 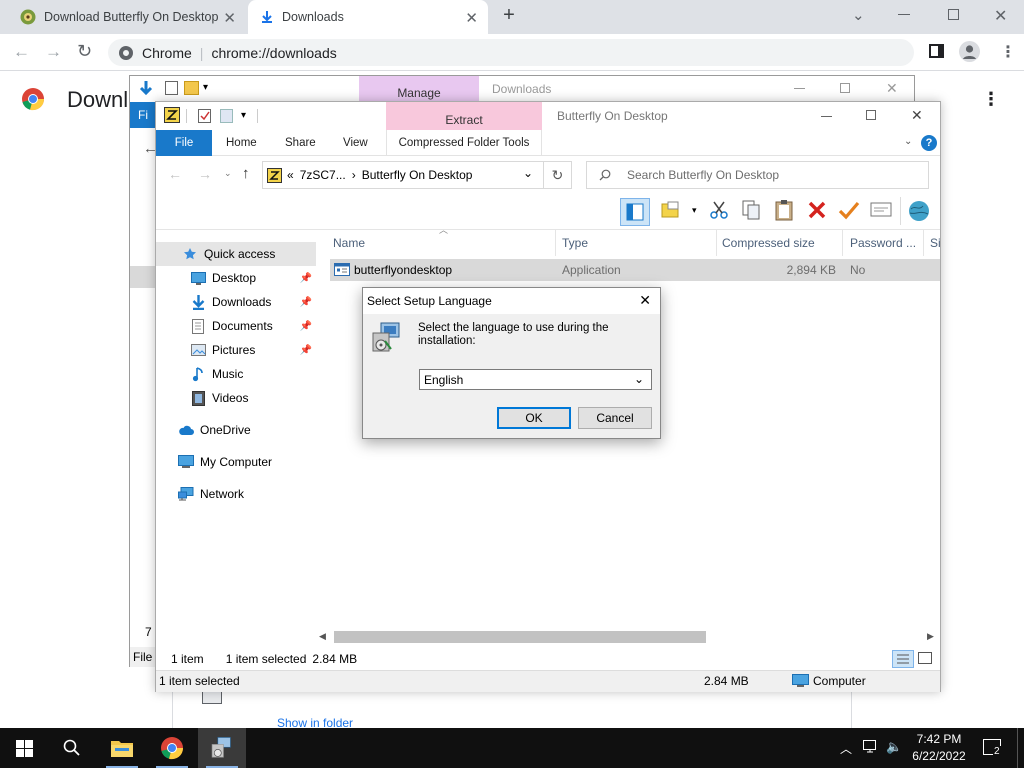 What do you see at coordinates (236, 302) in the screenshot?
I see `nav-item-downloads: Downloads 📌` at bounding box center [236, 302].